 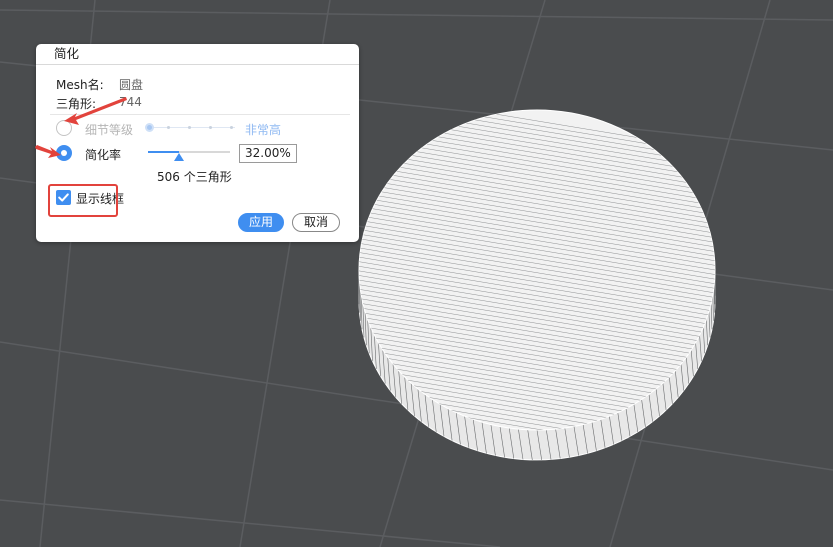 What do you see at coordinates (103, 155) in the screenshot?
I see `simplify-ratio-label: 简化率` at bounding box center [103, 155].